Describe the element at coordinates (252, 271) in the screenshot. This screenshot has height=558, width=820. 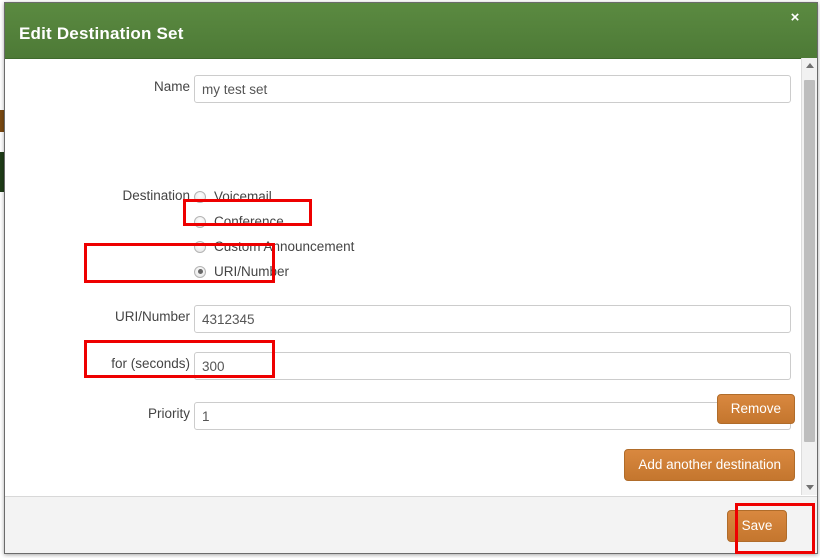
I see `radio-option-label: URI/Number` at that location.